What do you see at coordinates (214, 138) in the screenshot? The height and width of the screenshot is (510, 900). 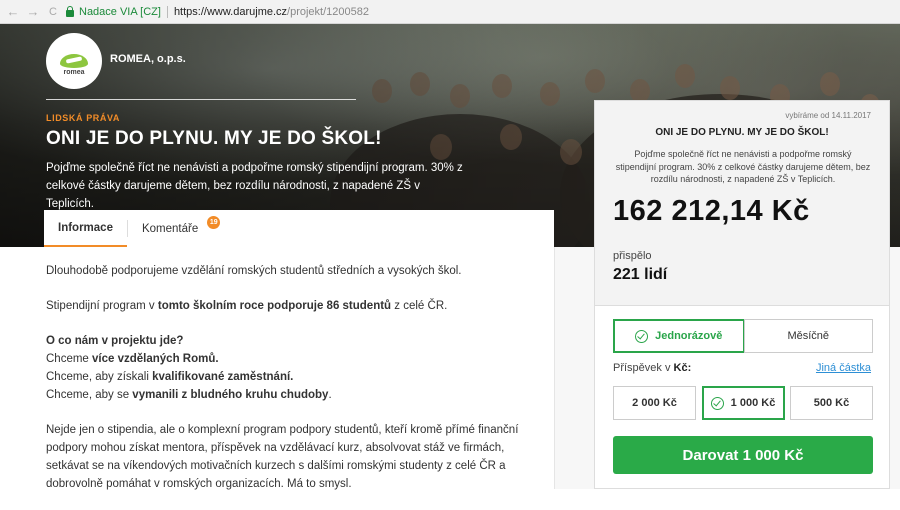 I see `project-title: ONI JE DO PLYNU. MY JE DO ŠKOL!` at bounding box center [214, 138].